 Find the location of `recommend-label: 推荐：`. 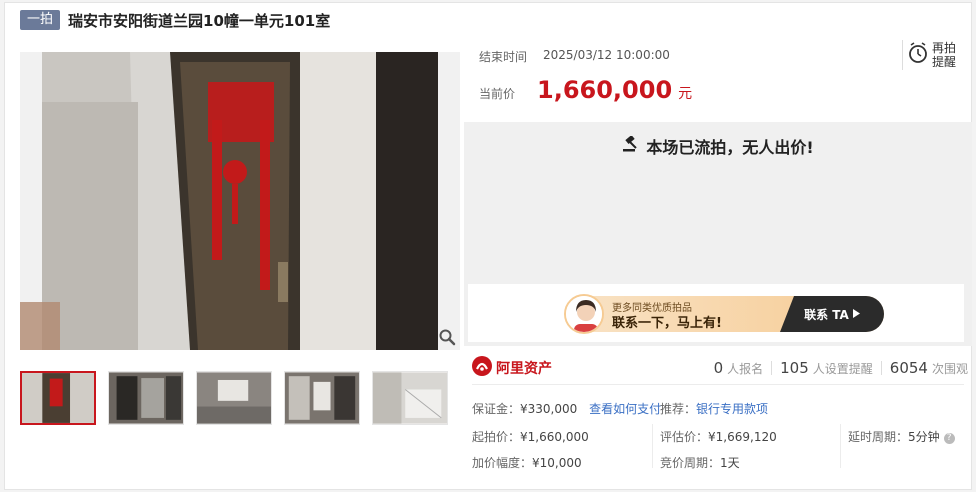

recommend-label: 推荐： is located at coordinates (678, 409).